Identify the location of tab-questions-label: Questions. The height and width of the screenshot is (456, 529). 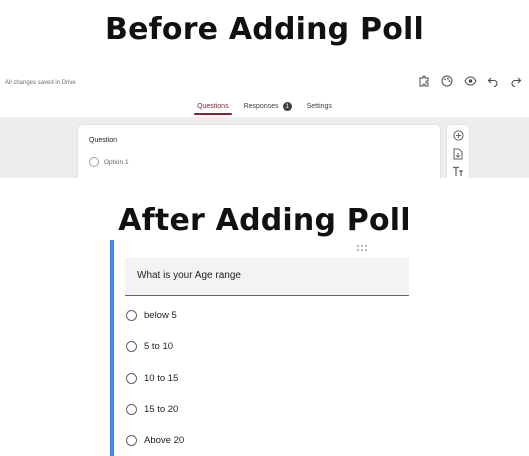
(213, 106).